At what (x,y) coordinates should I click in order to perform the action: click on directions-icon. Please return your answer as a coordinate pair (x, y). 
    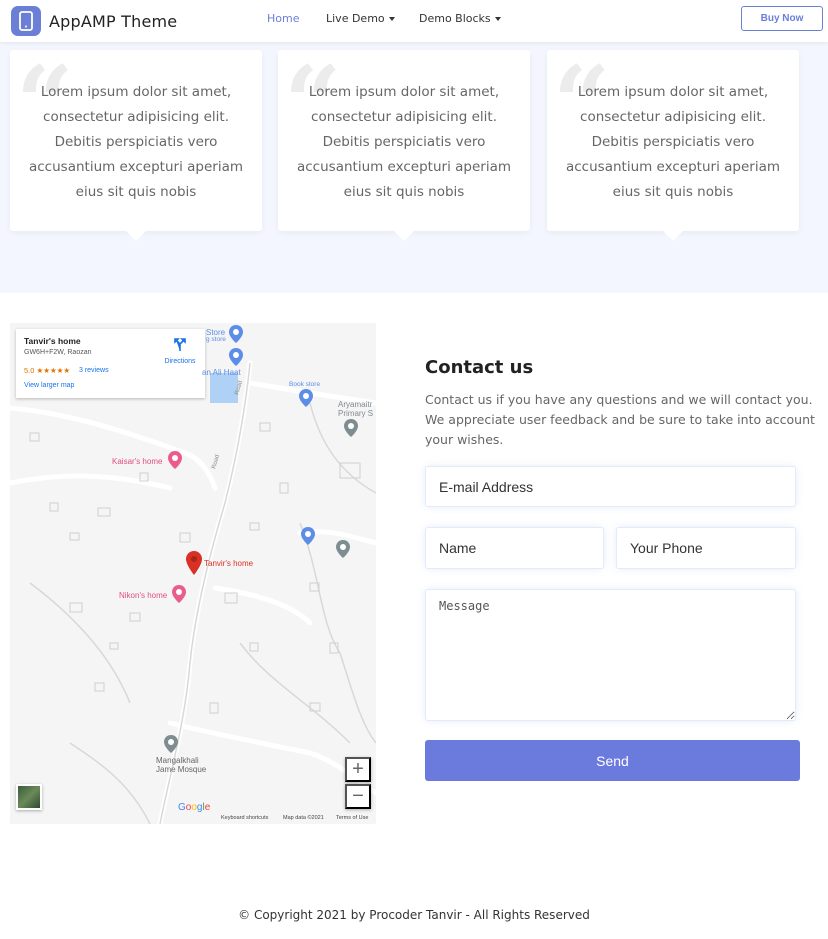
    Looking at the image, I should click on (180, 344).